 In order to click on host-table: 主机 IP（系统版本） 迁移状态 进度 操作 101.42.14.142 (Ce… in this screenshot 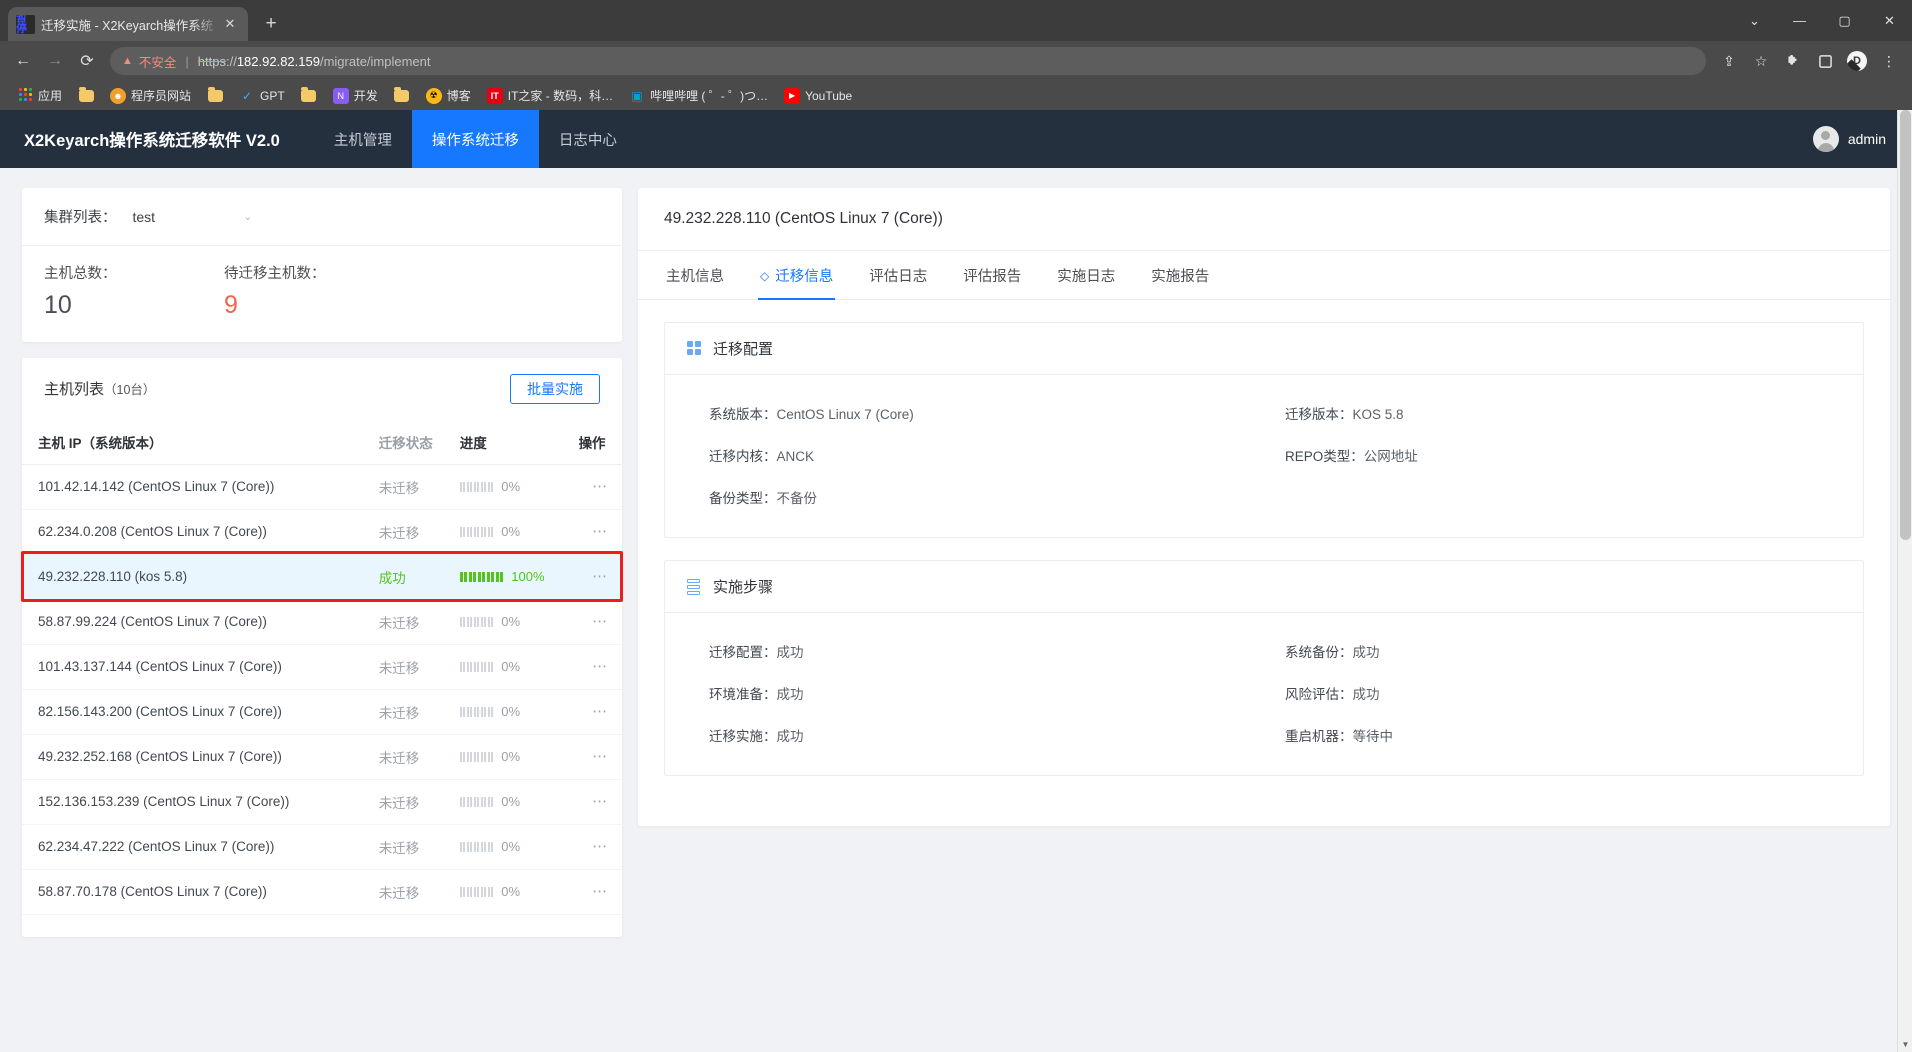, I will do `click(322, 667)`.